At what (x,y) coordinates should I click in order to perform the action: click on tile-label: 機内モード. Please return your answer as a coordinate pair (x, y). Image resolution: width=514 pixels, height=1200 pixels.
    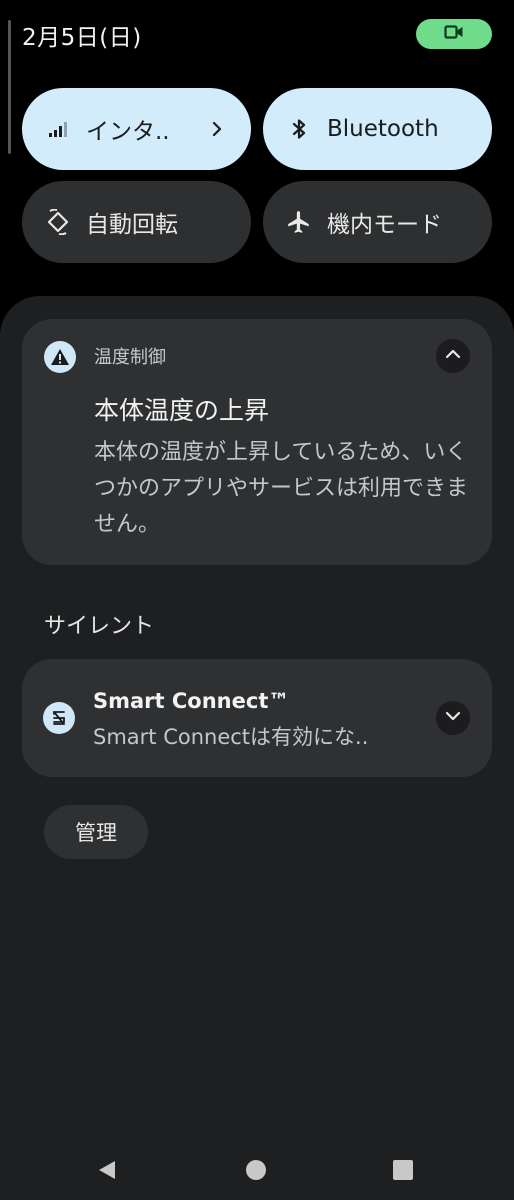
    Looking at the image, I should click on (384, 225).